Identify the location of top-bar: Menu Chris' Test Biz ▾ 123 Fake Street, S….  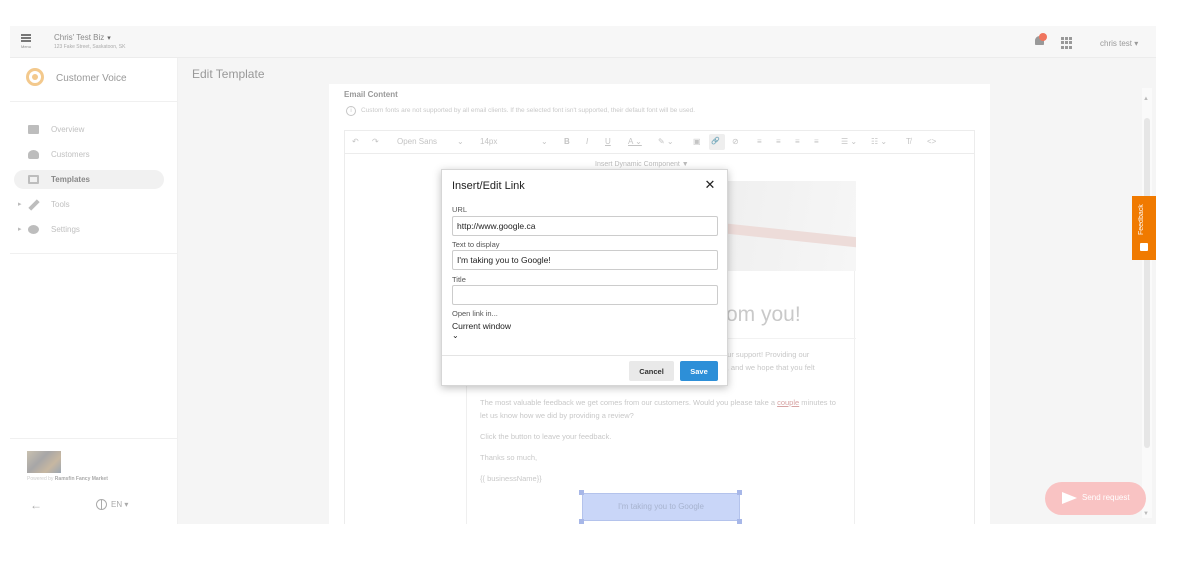
(583, 42).